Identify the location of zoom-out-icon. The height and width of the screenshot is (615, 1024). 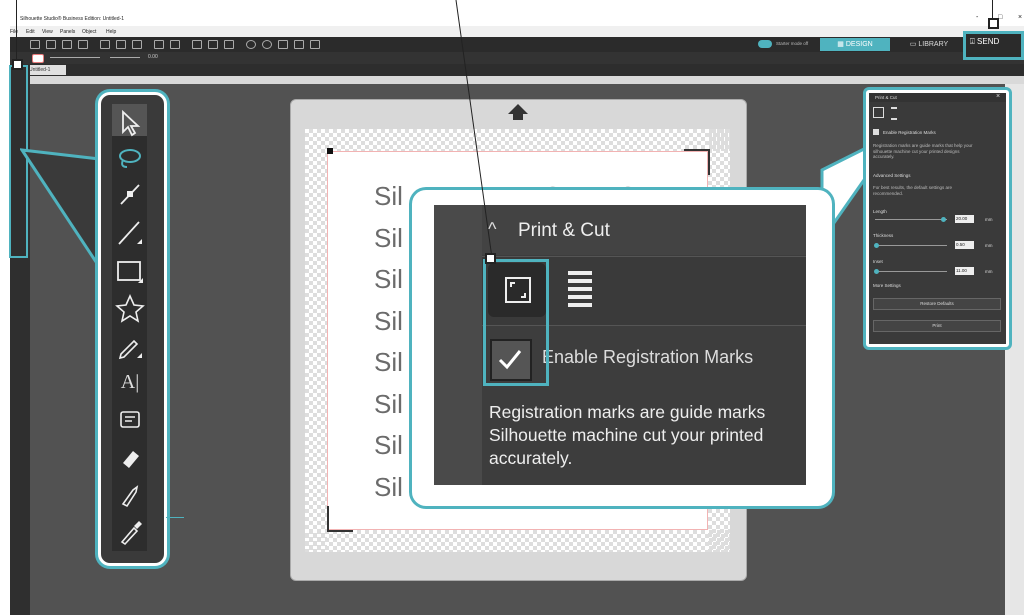
(267, 44).